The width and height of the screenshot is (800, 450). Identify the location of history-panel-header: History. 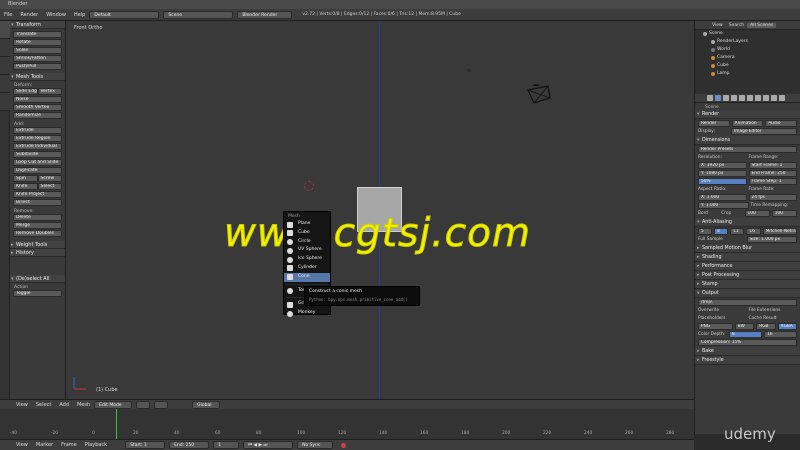
(37, 253).